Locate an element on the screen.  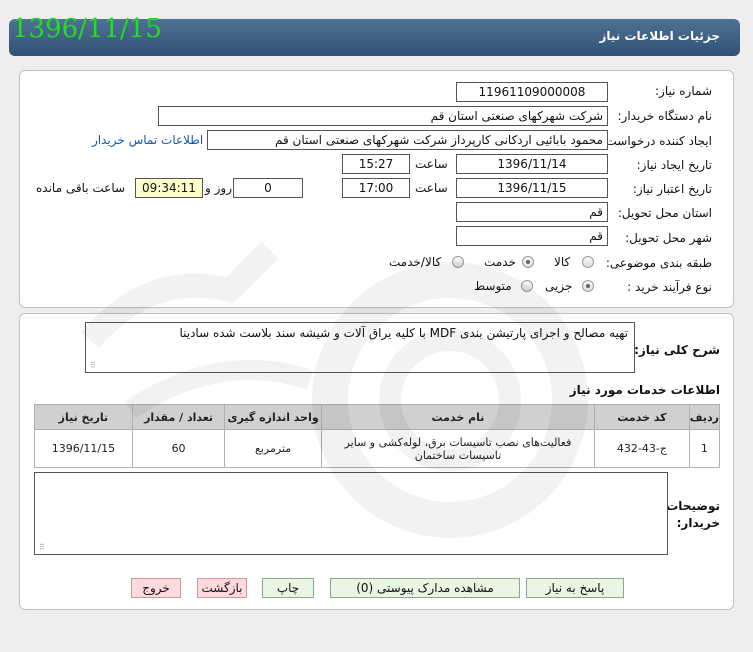
buyer-notes-label: توضیحات خریدار: is located at coordinates (693, 514).